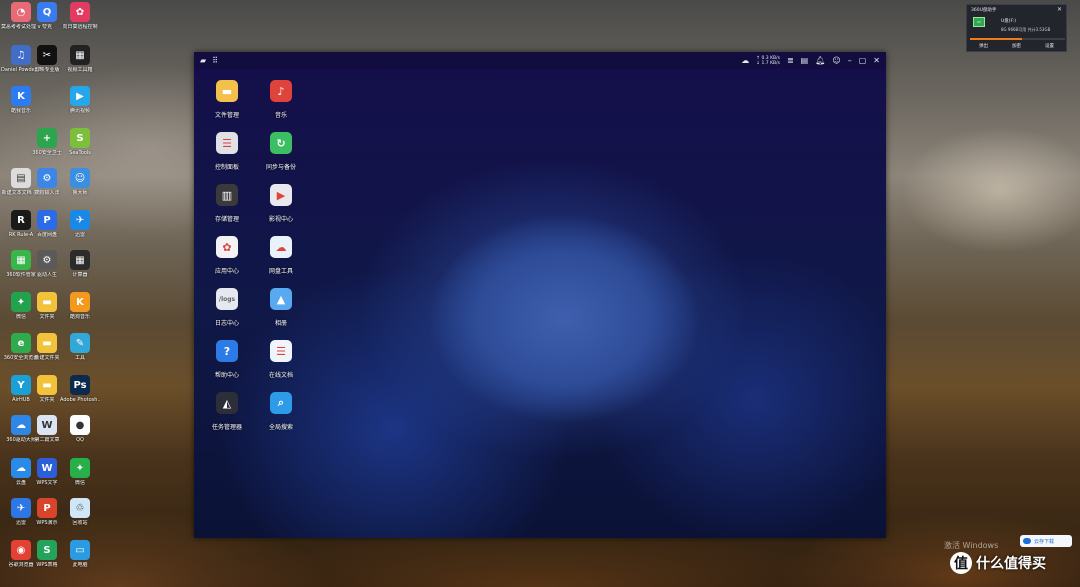 Image resolution: width=1080 pixels, height=587 pixels. Describe the element at coordinates (79, 317) in the screenshot. I see `desktop-icon-label: 酷狗音乐` at that location.